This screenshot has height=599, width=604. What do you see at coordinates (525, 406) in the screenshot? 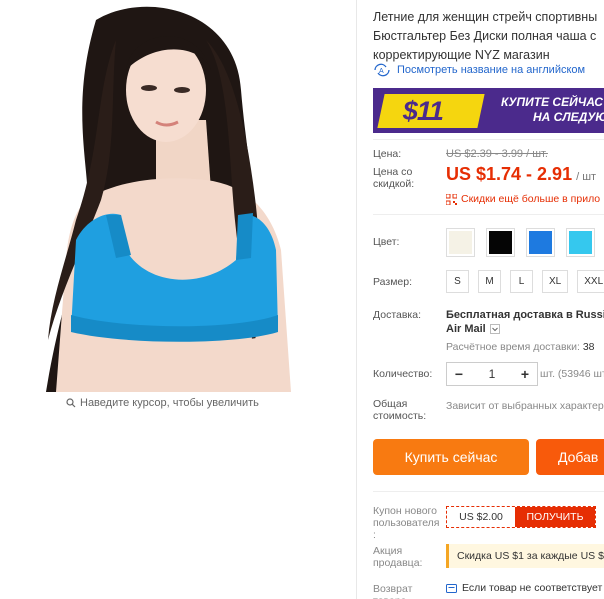
I see `total-value: Зависит от выбранных характер` at bounding box center [525, 406].